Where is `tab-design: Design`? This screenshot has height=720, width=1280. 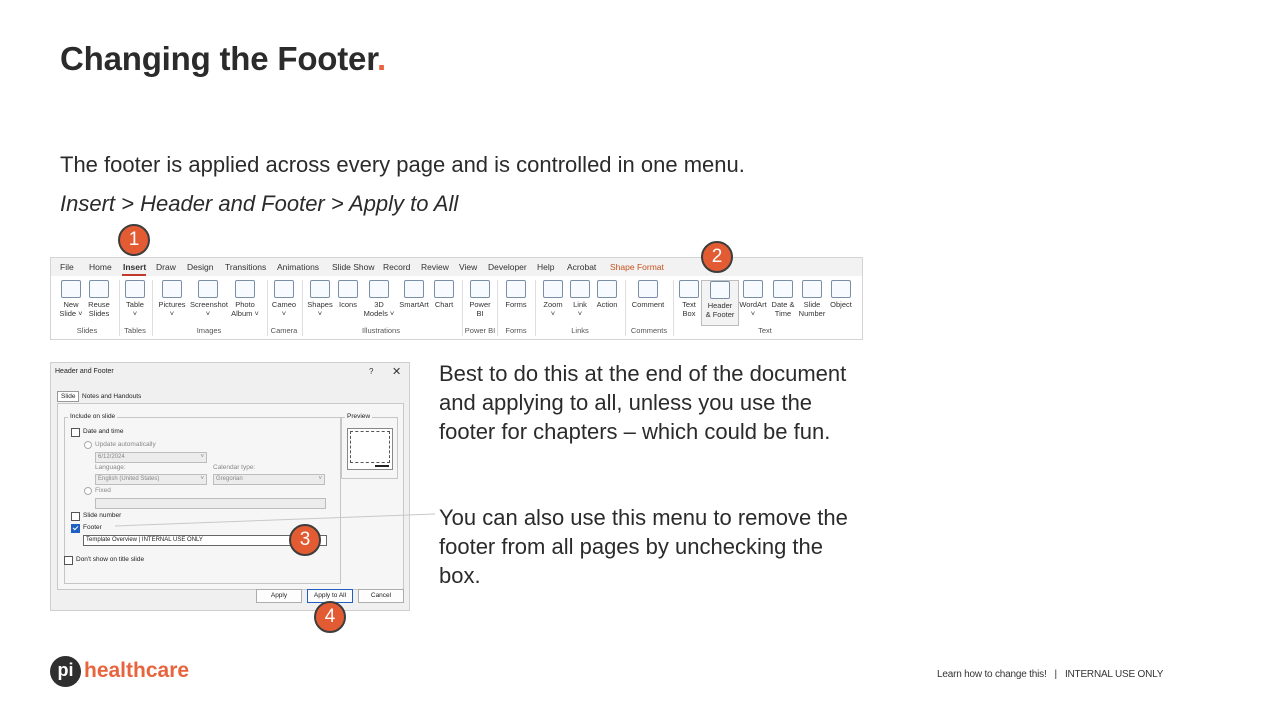 tab-design: Design is located at coordinates (200, 267).